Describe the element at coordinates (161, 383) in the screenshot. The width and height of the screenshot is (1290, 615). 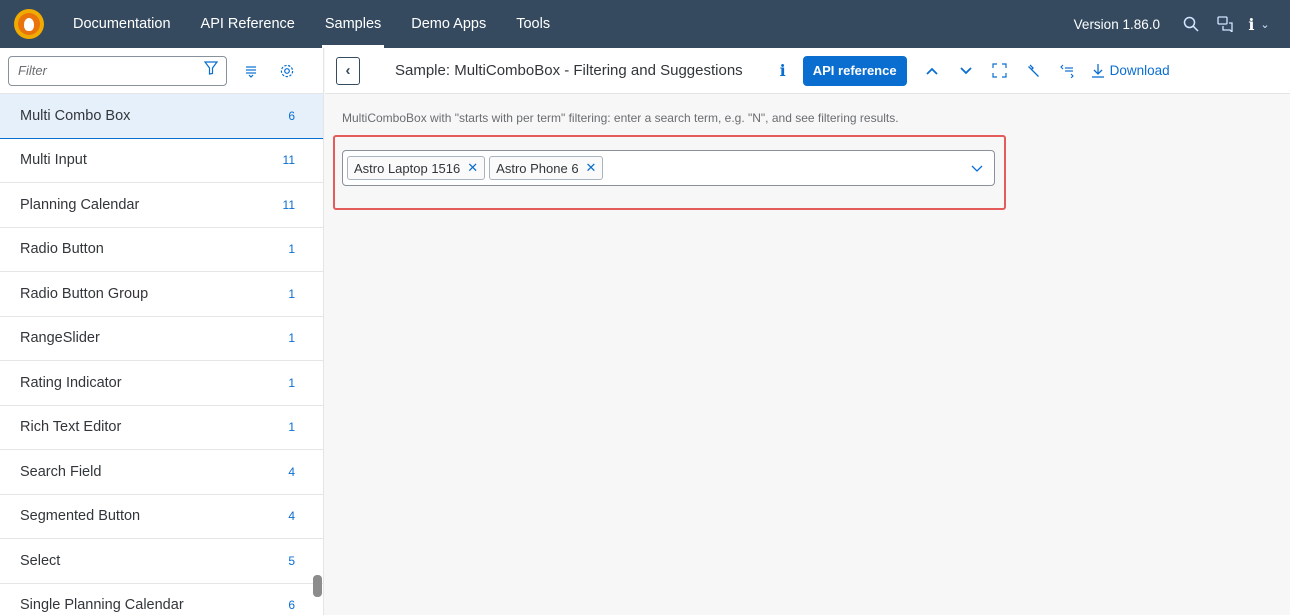
I see `list-item: Rating Indicator 1` at that location.